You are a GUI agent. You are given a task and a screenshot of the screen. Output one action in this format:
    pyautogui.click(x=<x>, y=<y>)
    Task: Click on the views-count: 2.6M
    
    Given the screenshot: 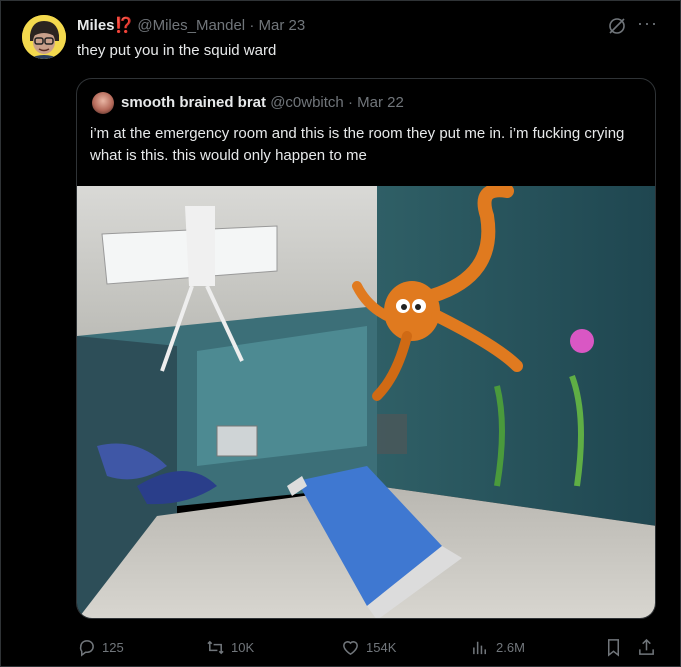 What is the action you would take?
    pyautogui.click(x=510, y=647)
    